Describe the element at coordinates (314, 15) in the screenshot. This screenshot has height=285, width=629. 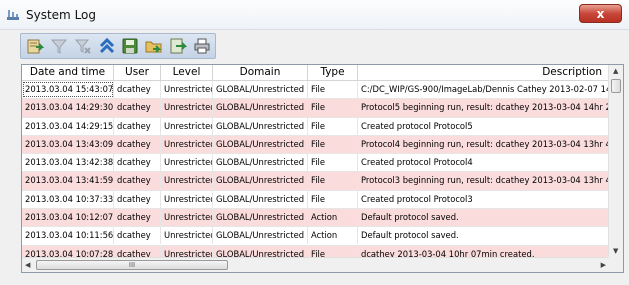
I see `title-bar: System Log` at that location.